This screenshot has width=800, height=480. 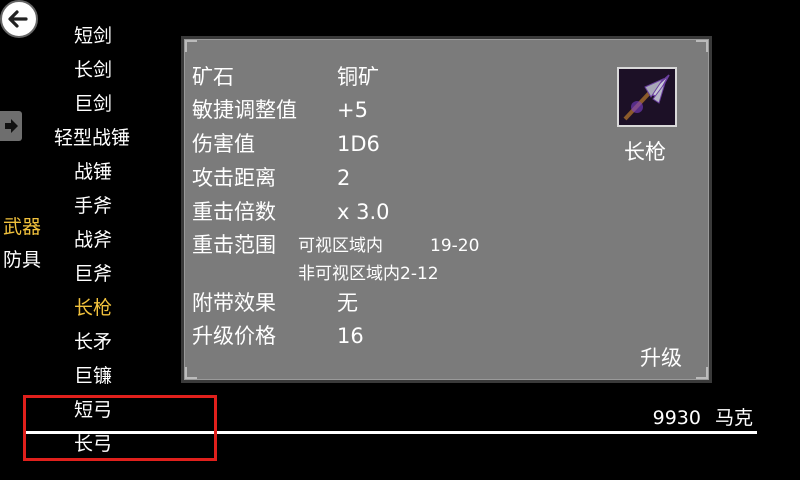 What do you see at coordinates (390, 432) in the screenshot?
I see `divider` at bounding box center [390, 432].